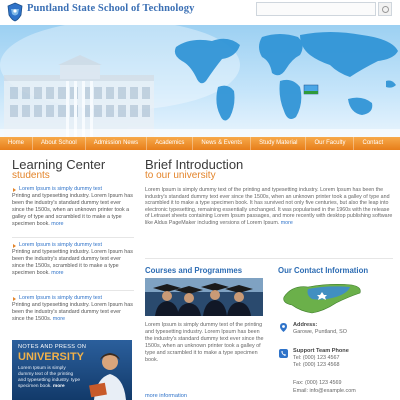 This screenshot has height=400, width=400. Describe the element at coordinates (17, 143) in the screenshot. I see `nav-item-home: Home` at that location.